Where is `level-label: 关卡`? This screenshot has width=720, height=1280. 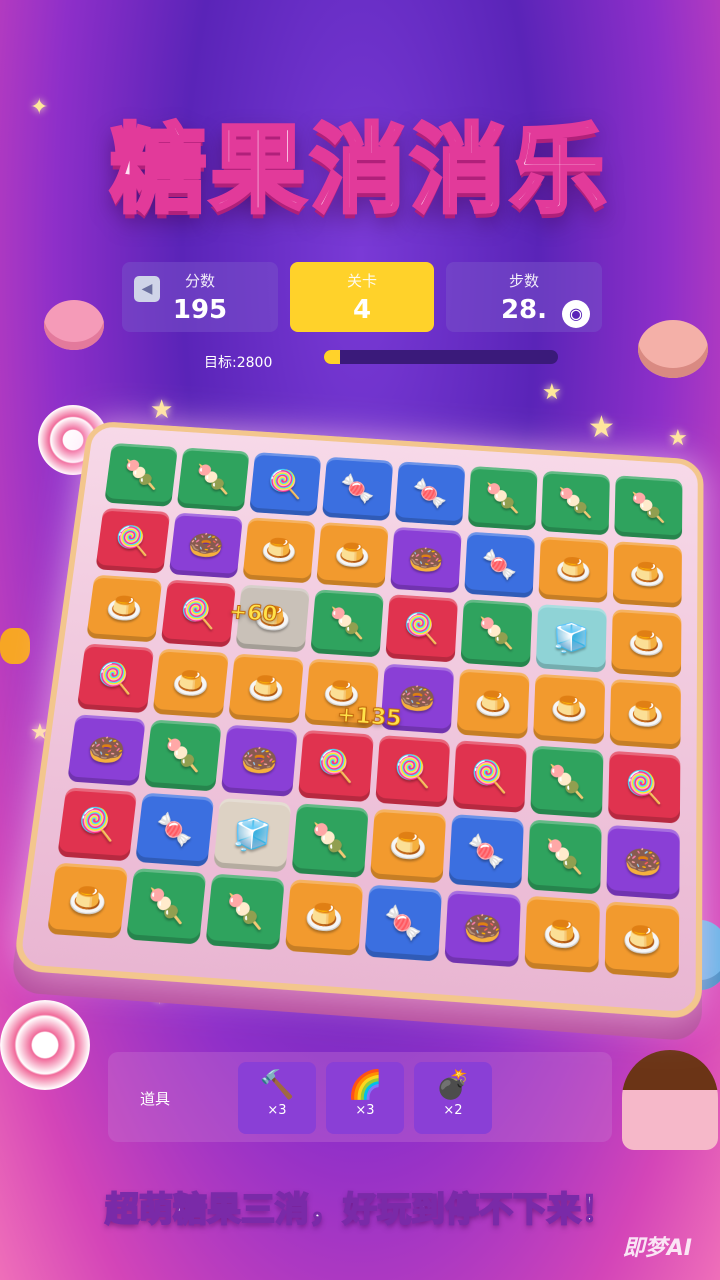
level-label: 关卡 is located at coordinates (361, 281).